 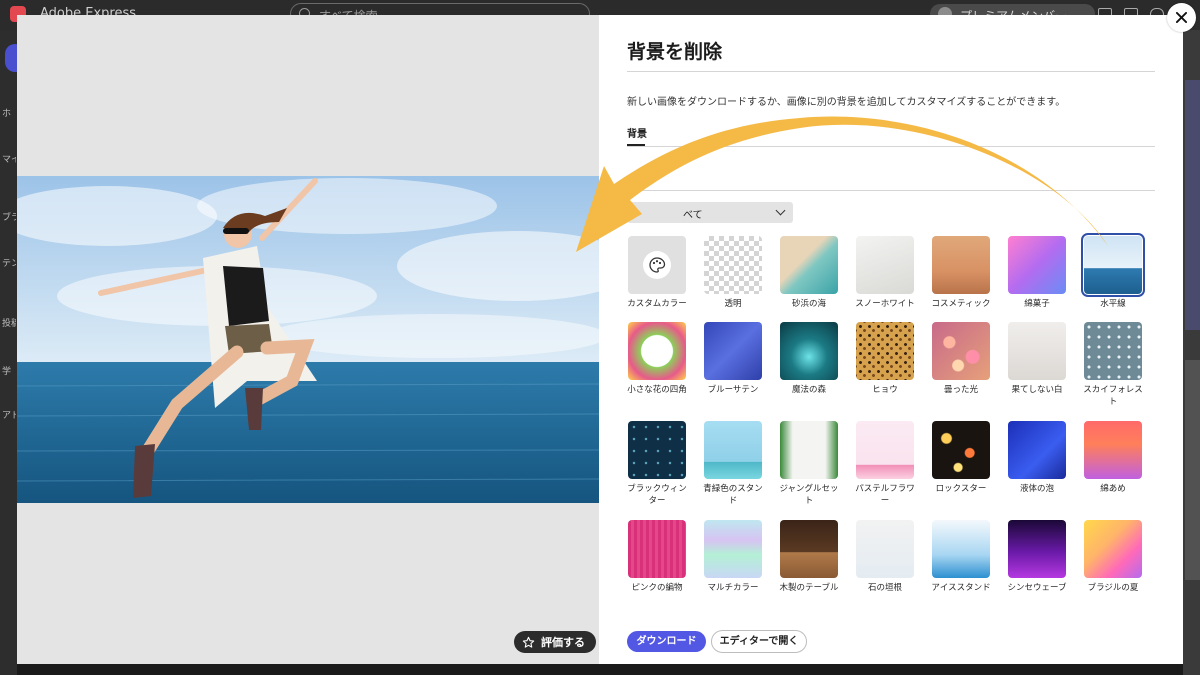 I want to click on background-tile-label: パステルフラワー, so click(x=885, y=495).